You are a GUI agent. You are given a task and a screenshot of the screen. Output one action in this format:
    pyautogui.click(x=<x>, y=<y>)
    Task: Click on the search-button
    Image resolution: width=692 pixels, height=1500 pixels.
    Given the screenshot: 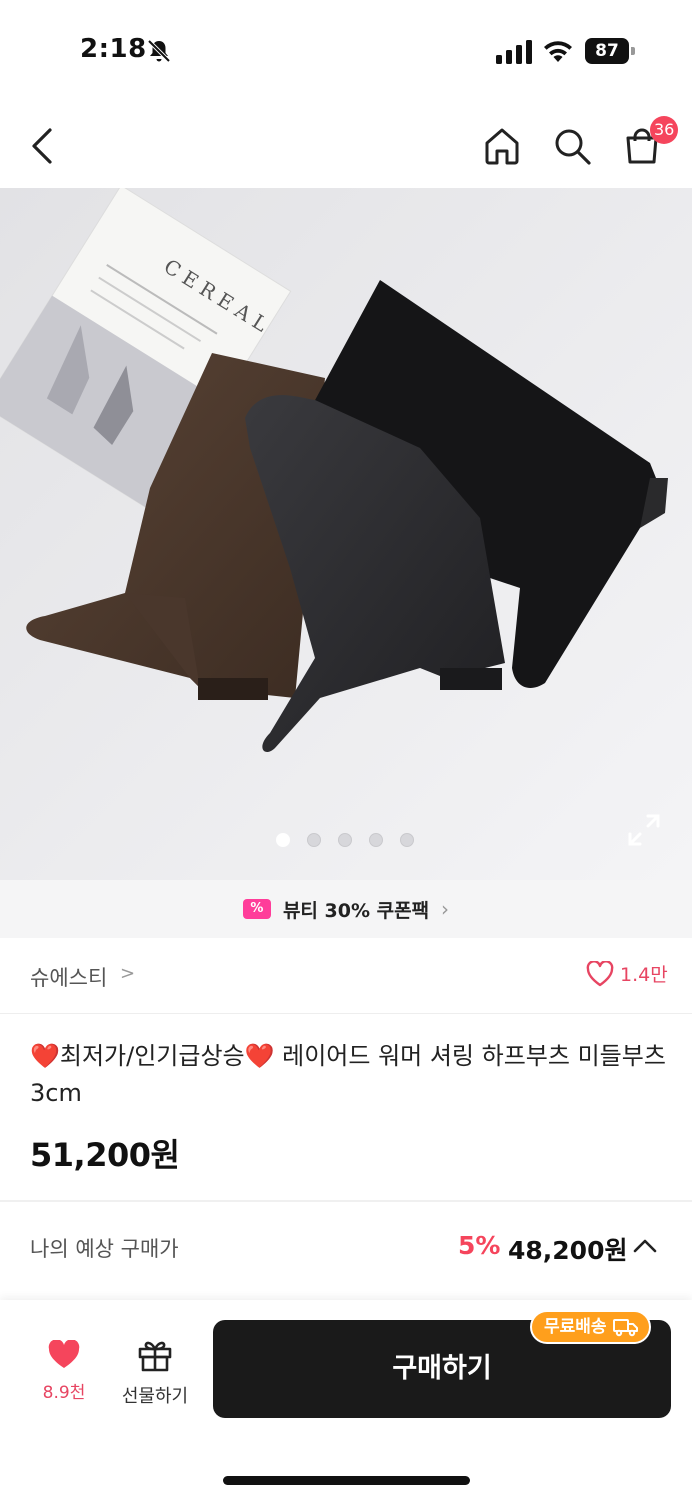 What is the action you would take?
    pyautogui.click(x=572, y=146)
    